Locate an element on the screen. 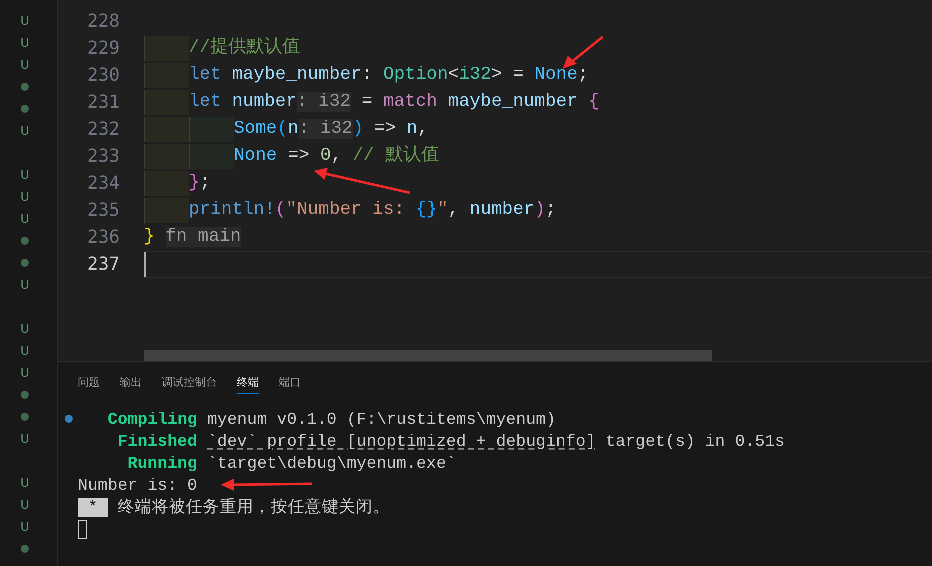  terminal-line: Finished `dev` profile [unoptimized + debuginfo] target(s) in 0.51s is located at coordinates (450, 441).